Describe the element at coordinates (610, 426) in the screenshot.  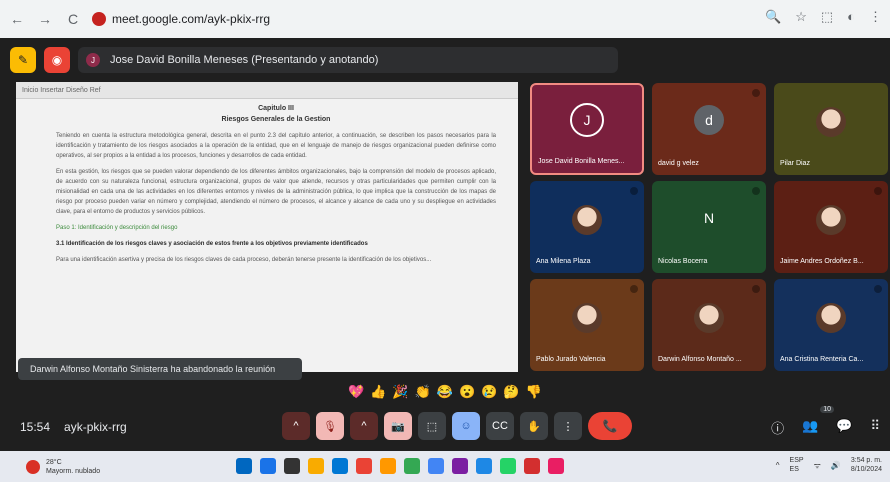
I see `leave-call-button: 📞` at that location.